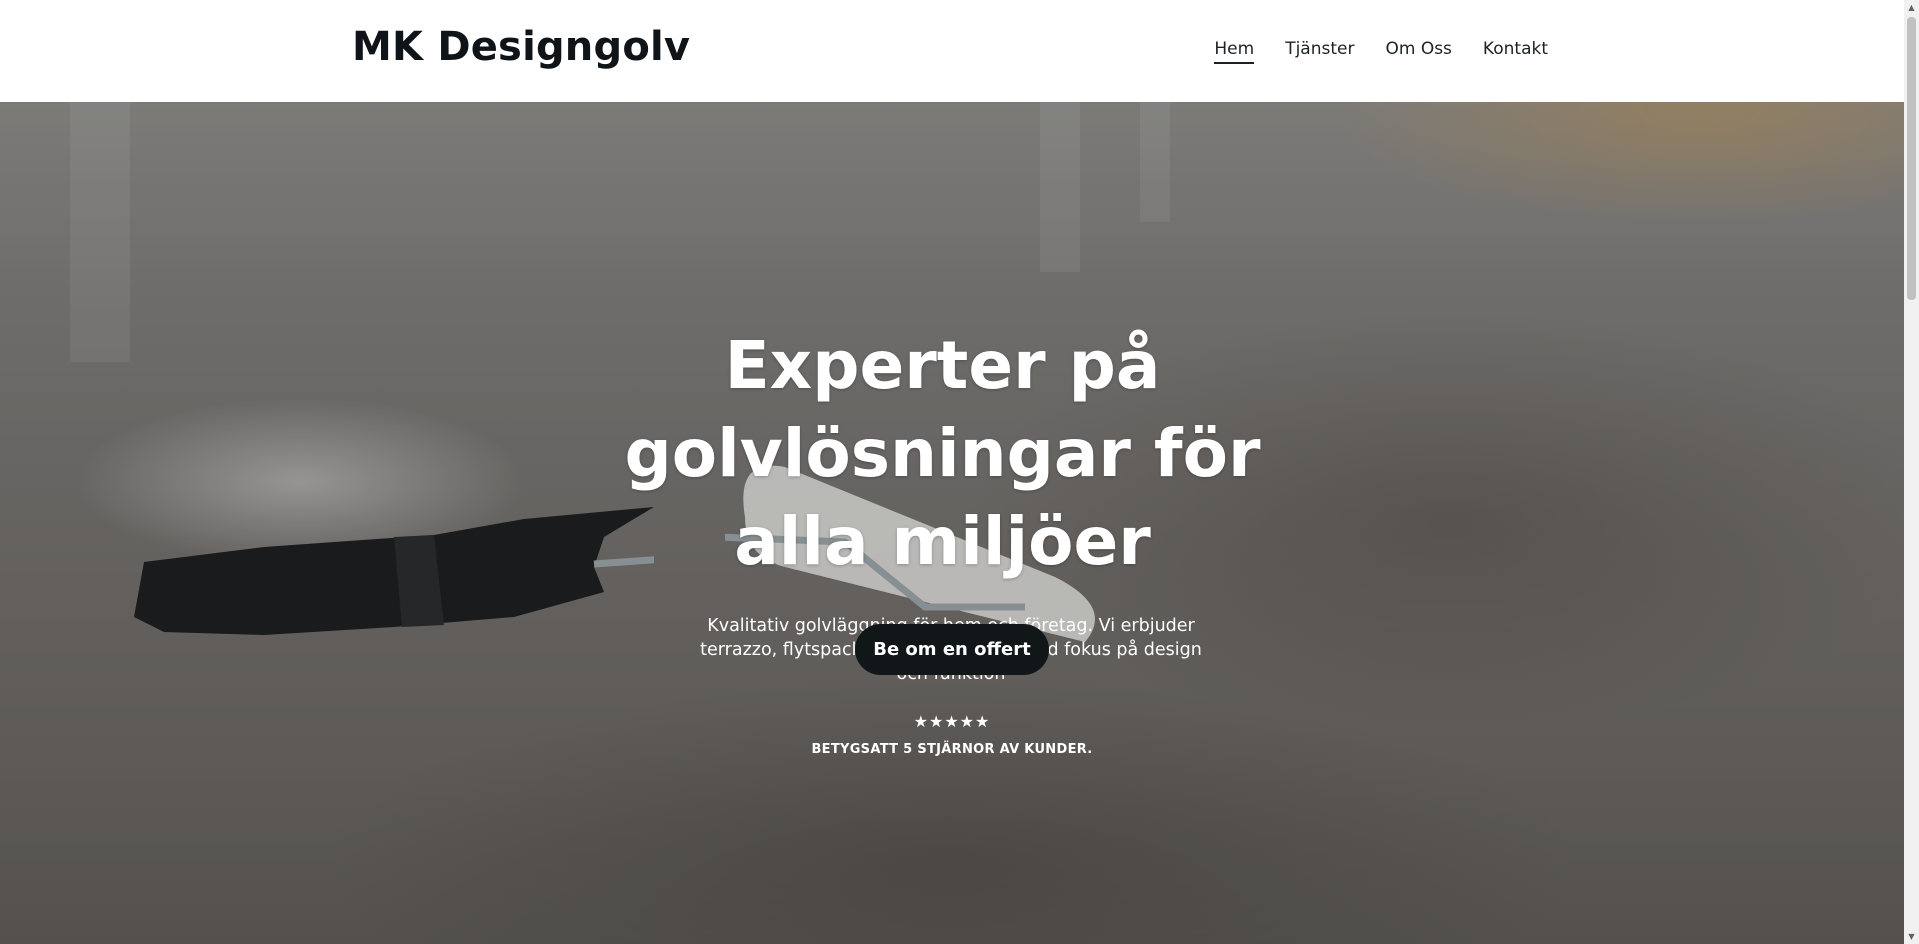 The image size is (1919, 944). What do you see at coordinates (1911, 472) in the screenshot?
I see `page-scrollbar: ▲ ▼` at bounding box center [1911, 472].